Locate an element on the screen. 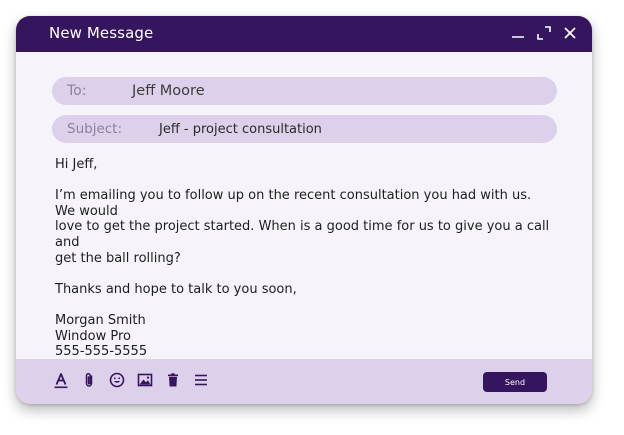 Image resolution: width=624 pixels, height=435 pixels. compose-toolbar: Send is located at coordinates (304, 381).